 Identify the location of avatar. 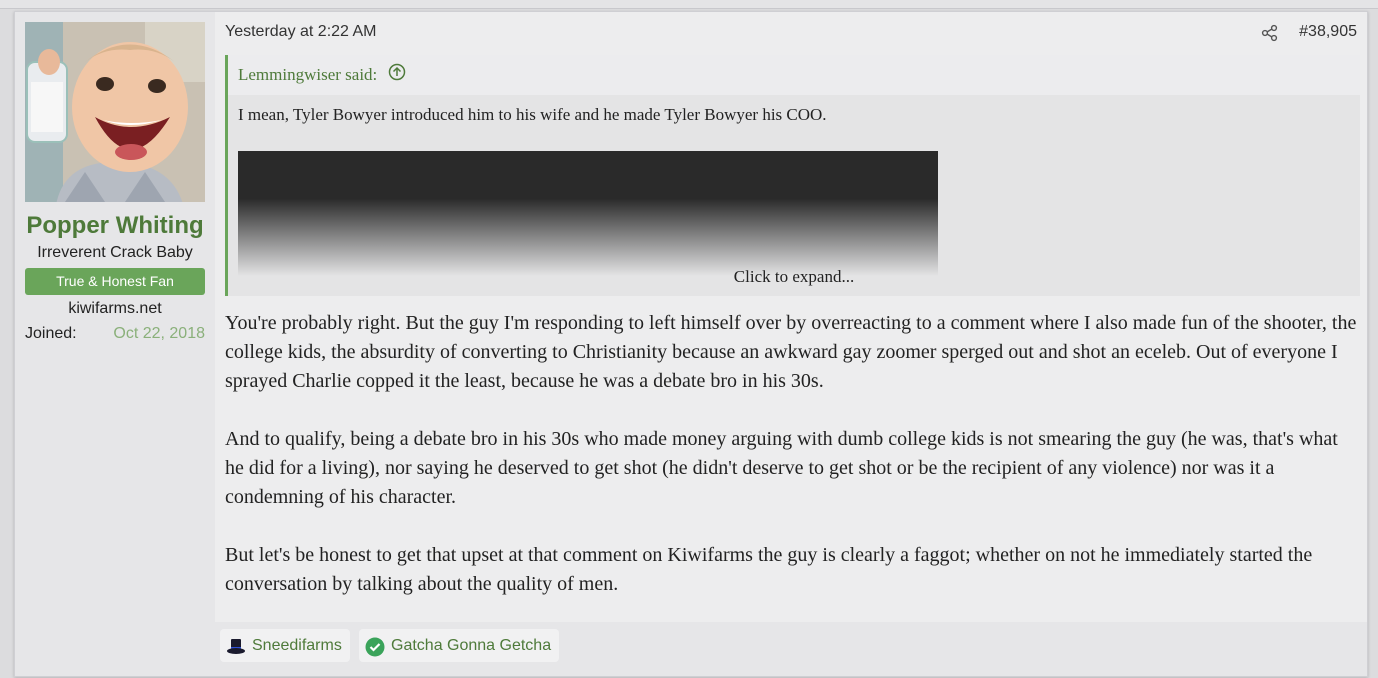
(115, 112).